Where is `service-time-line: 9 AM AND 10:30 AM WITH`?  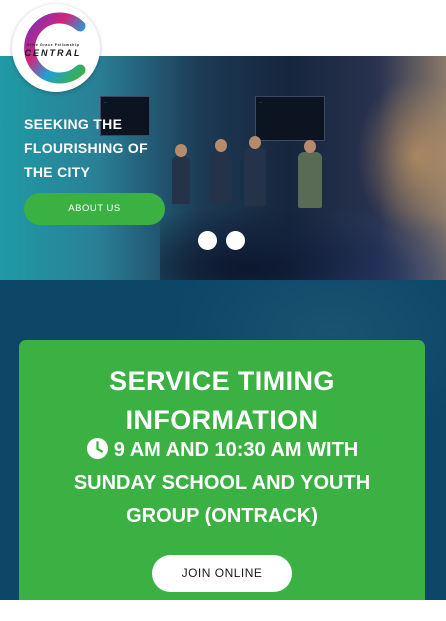 service-time-line: 9 AM AND 10:30 AM WITH is located at coordinates (236, 450).